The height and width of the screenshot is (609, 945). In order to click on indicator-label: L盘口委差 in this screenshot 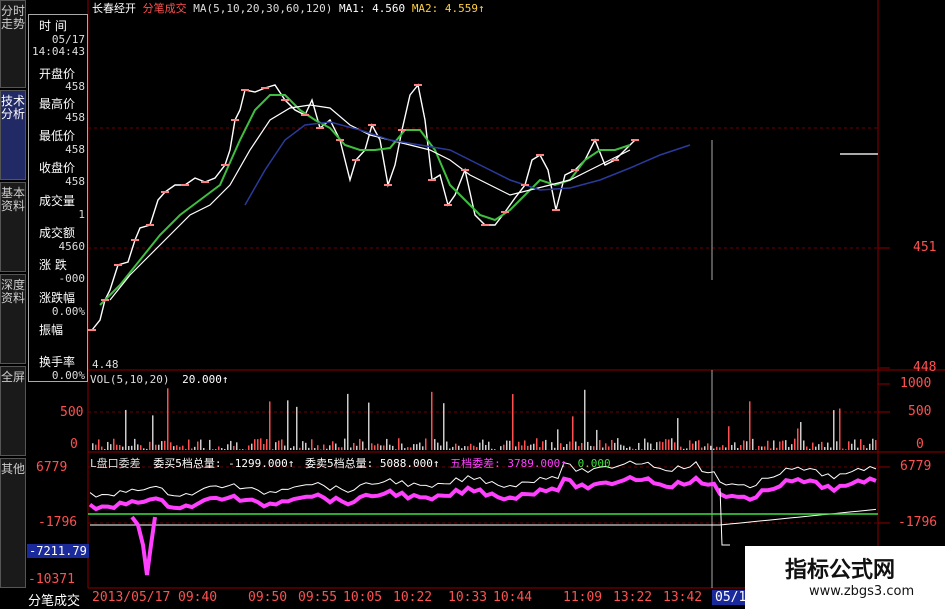, I will do `click(115, 463)`.